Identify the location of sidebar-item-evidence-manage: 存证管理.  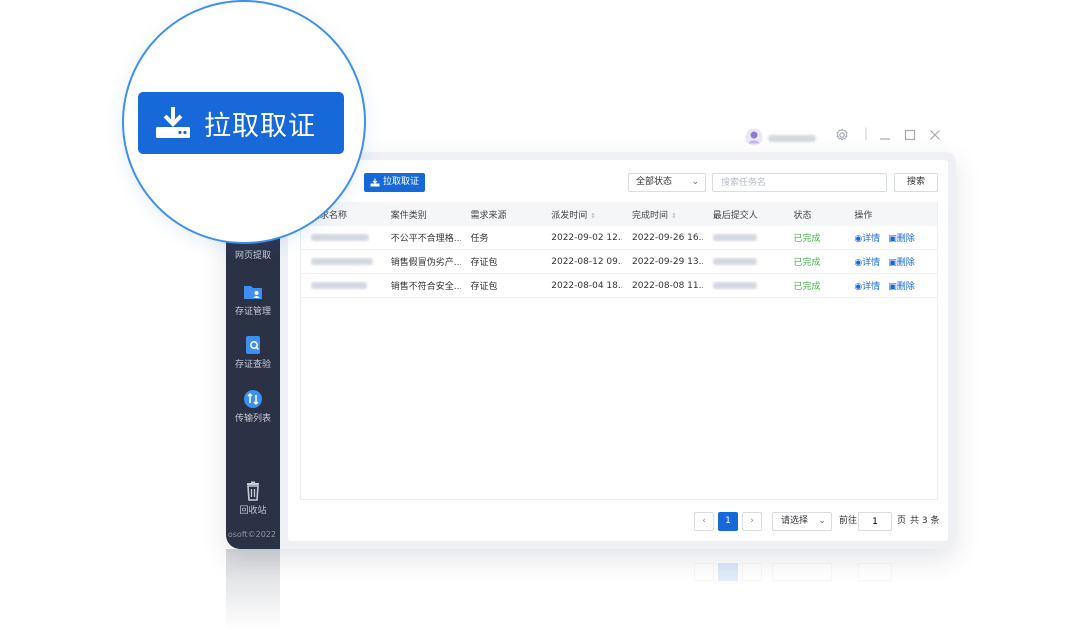
(253, 300).